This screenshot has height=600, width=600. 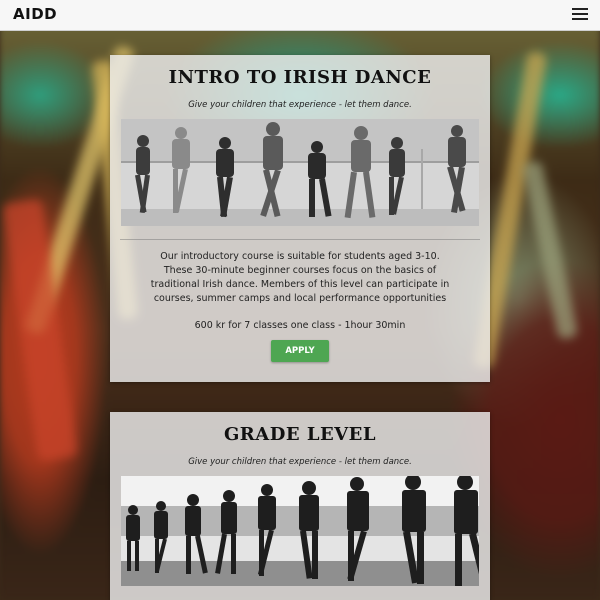 What do you see at coordinates (300, 15) in the screenshot?
I see `top-navigation-bar: AIDD` at bounding box center [300, 15].